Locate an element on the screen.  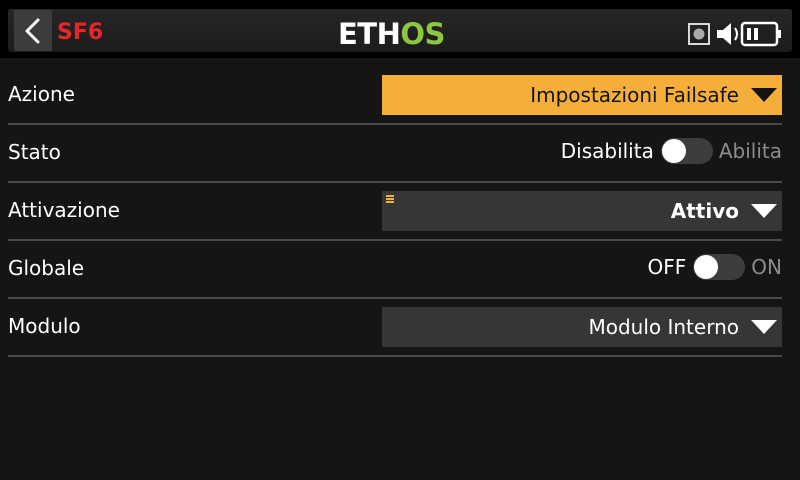
status-icons is located at coordinates (734, 34).